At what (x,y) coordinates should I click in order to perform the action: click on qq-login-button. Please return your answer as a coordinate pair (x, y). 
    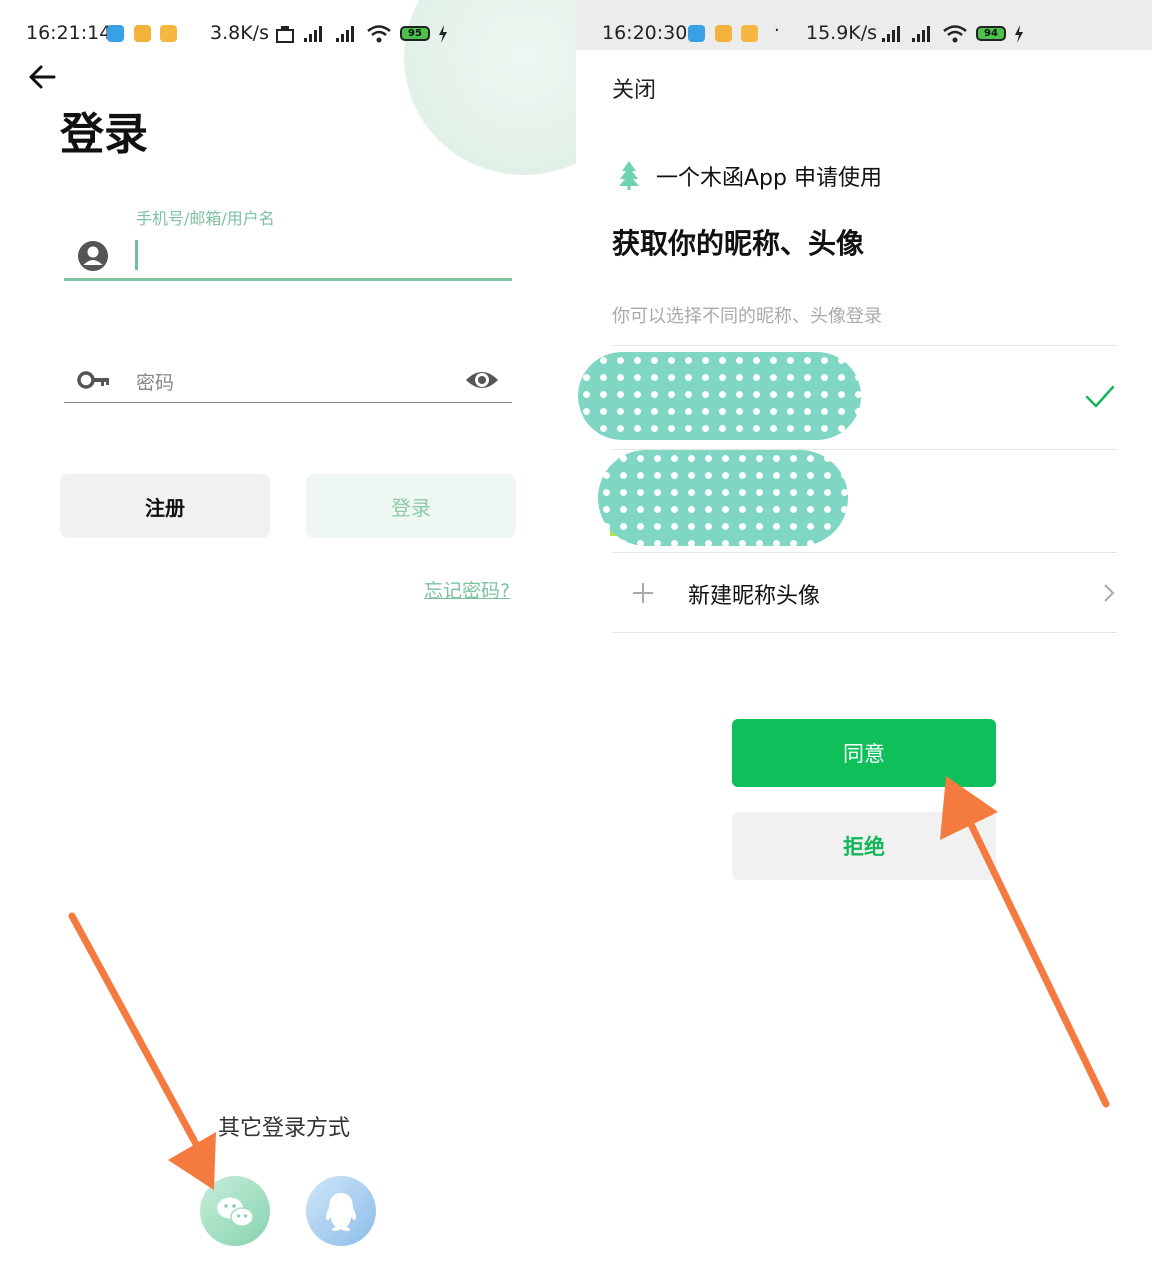
    Looking at the image, I should click on (341, 1211).